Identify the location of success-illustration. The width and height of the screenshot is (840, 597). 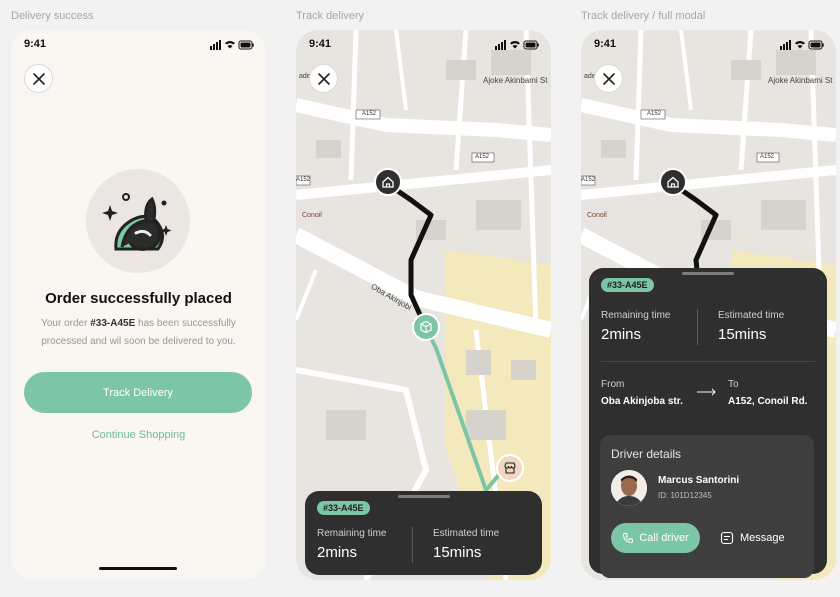
(138, 221).